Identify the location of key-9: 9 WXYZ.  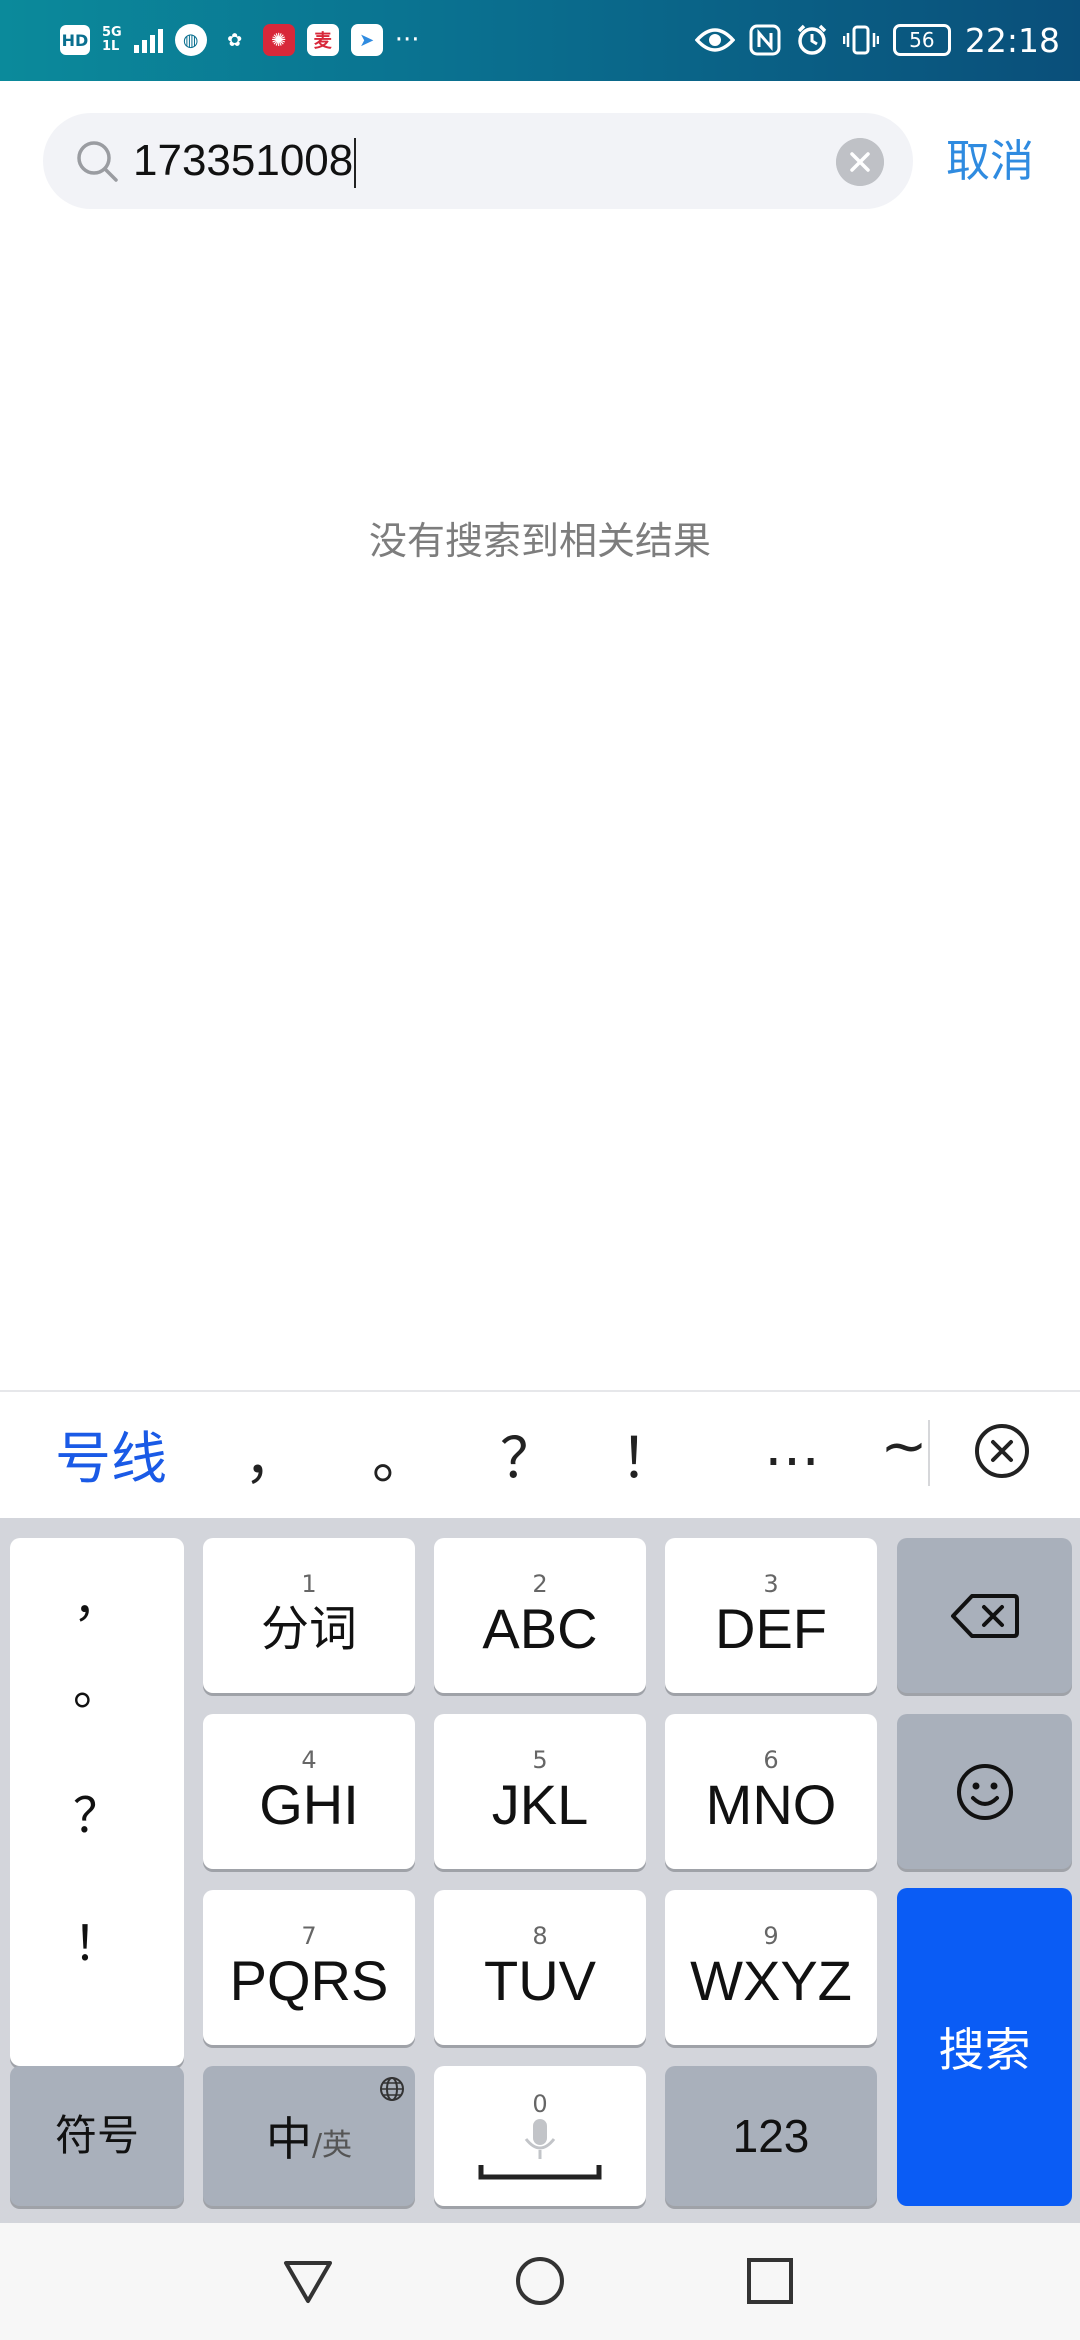
(771, 1967).